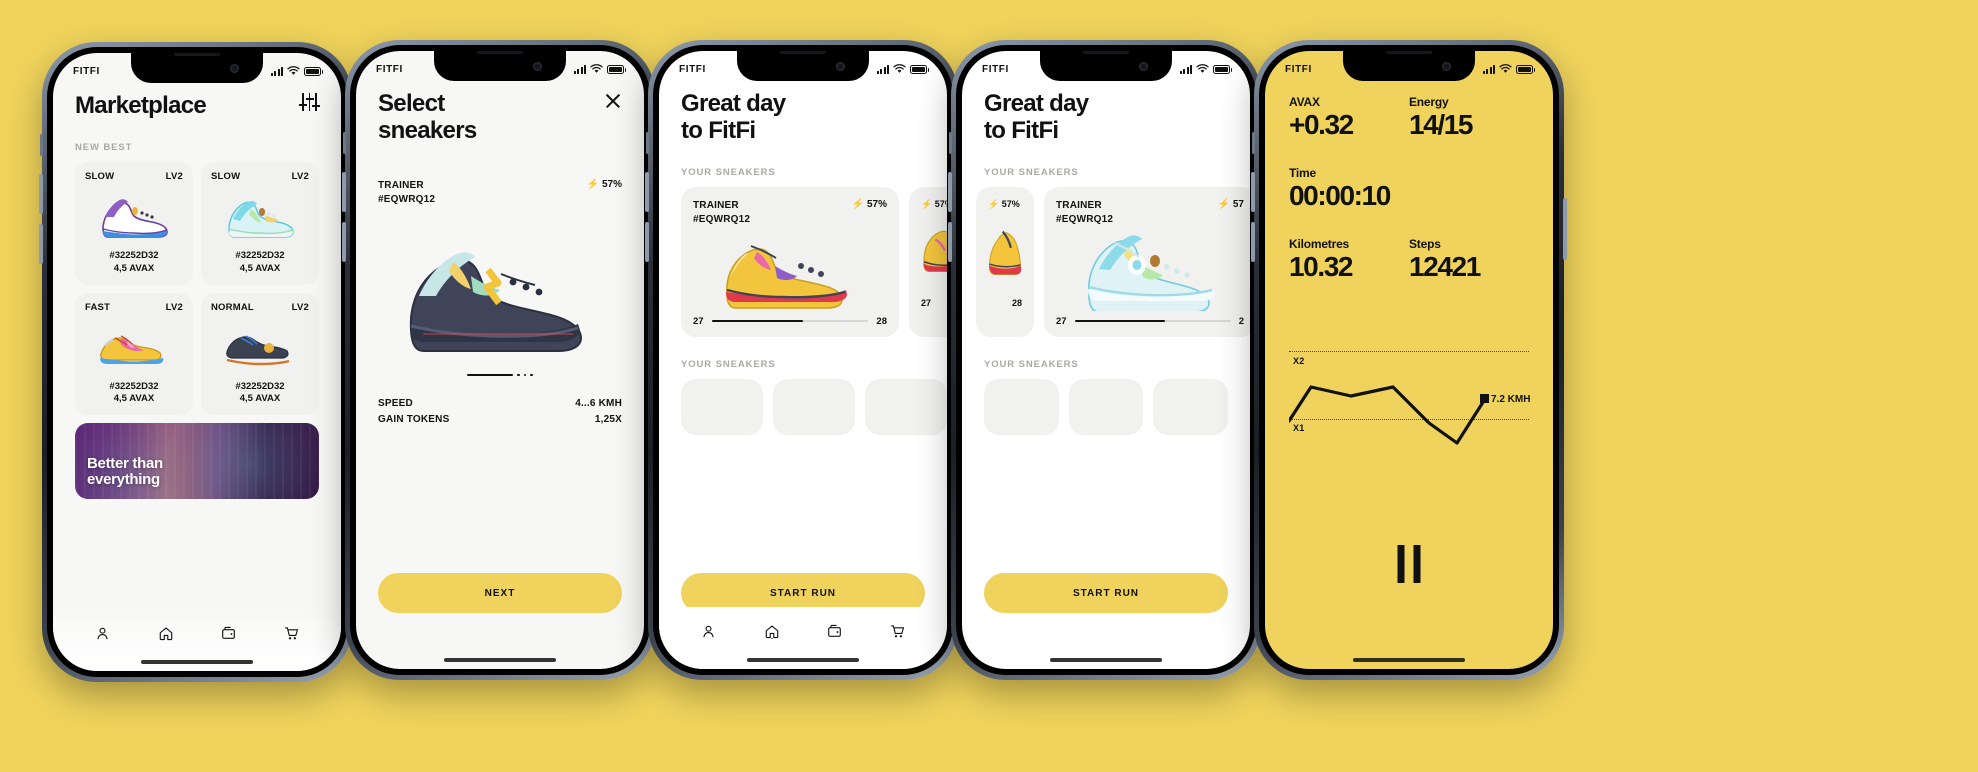  What do you see at coordinates (613, 100) in the screenshot?
I see `close-icon` at bounding box center [613, 100].